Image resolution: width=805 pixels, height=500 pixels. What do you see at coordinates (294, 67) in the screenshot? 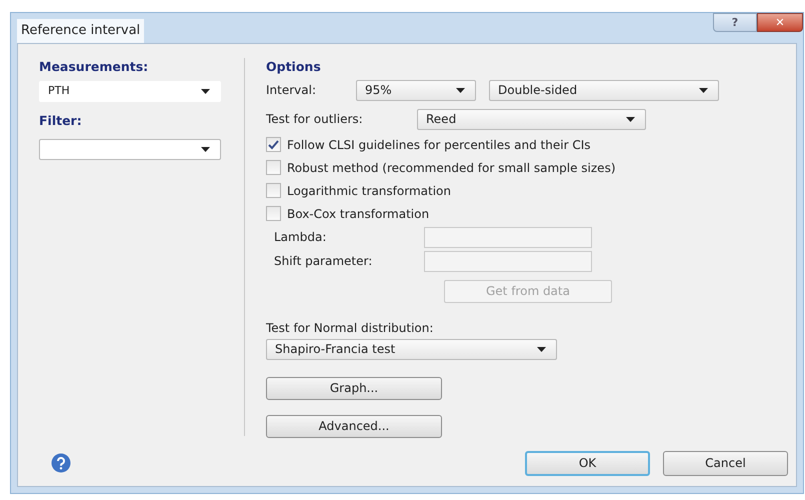
I see `section-heading: Options` at bounding box center [294, 67].